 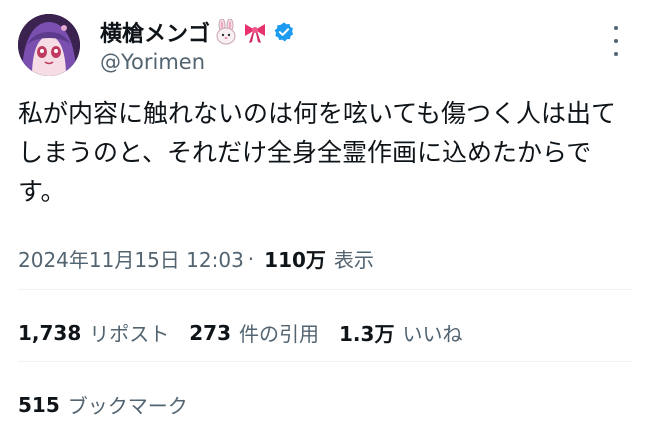 What do you see at coordinates (284, 32) in the screenshot?
I see `verified-badge-icon` at bounding box center [284, 32].